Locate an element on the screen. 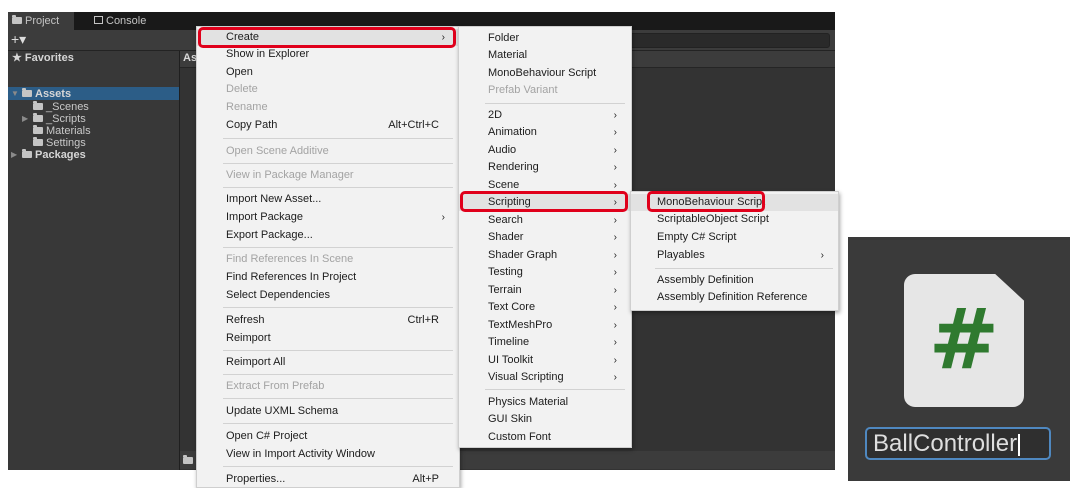  menu-item-playables: Playables › is located at coordinates (734, 255).